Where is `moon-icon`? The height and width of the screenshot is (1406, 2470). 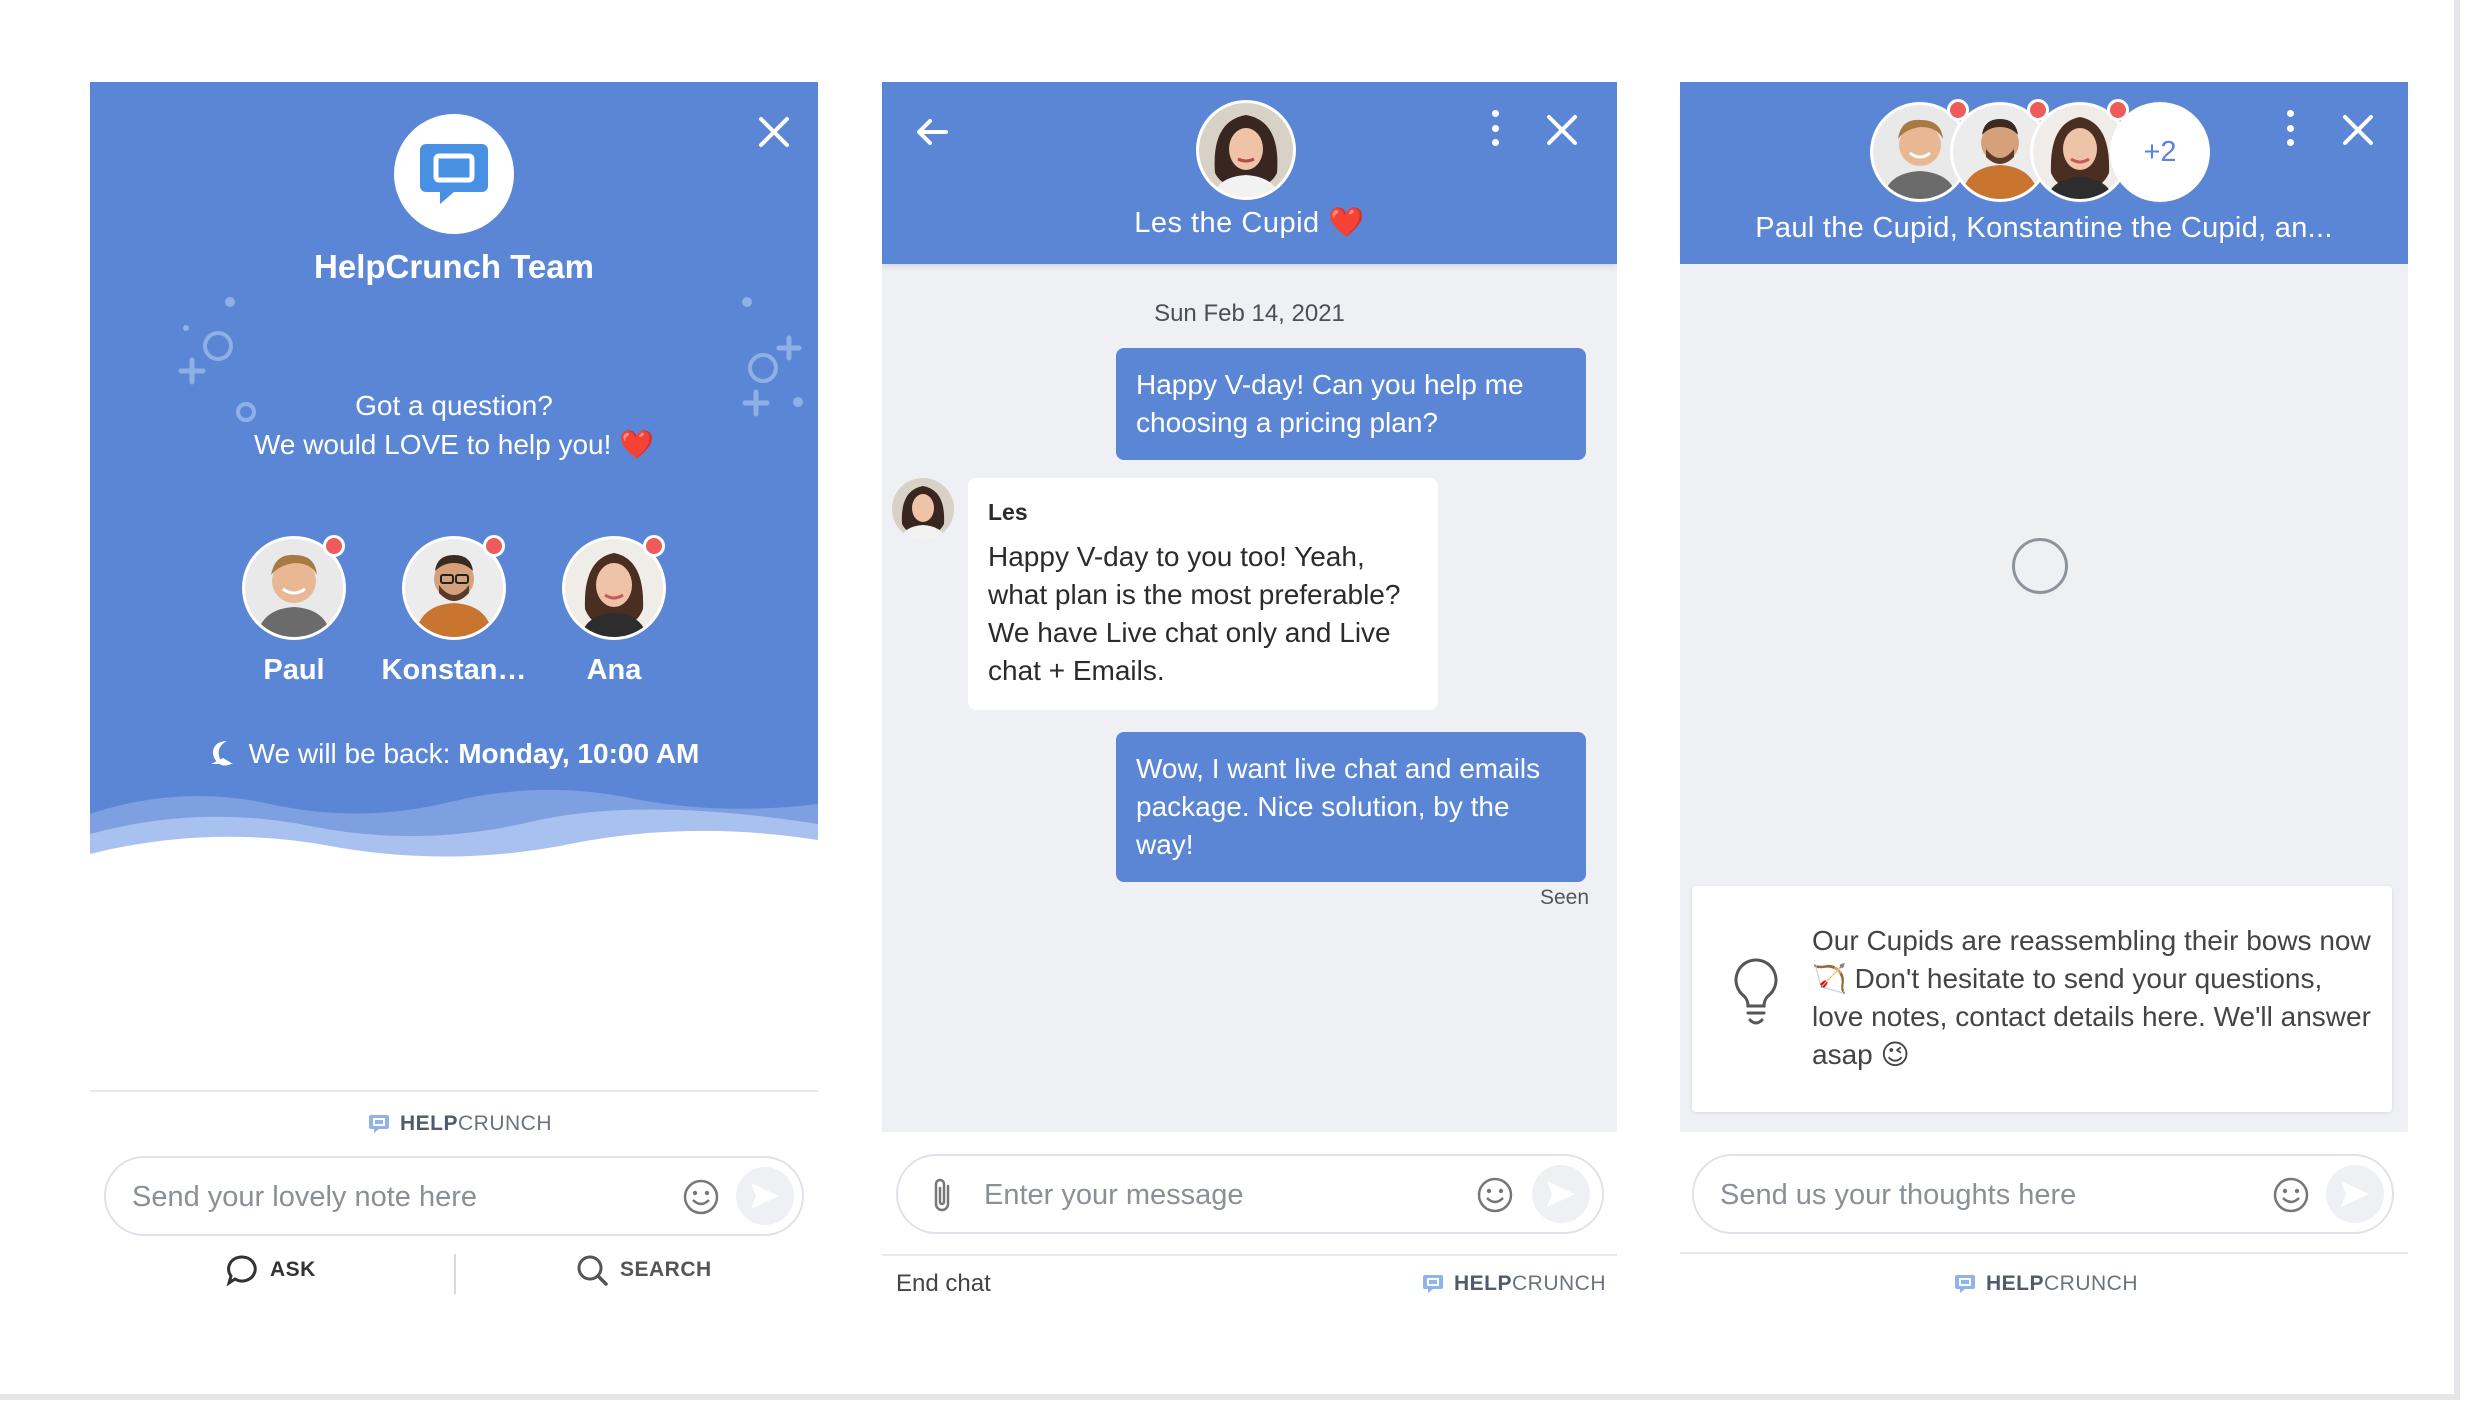 moon-icon is located at coordinates (221, 753).